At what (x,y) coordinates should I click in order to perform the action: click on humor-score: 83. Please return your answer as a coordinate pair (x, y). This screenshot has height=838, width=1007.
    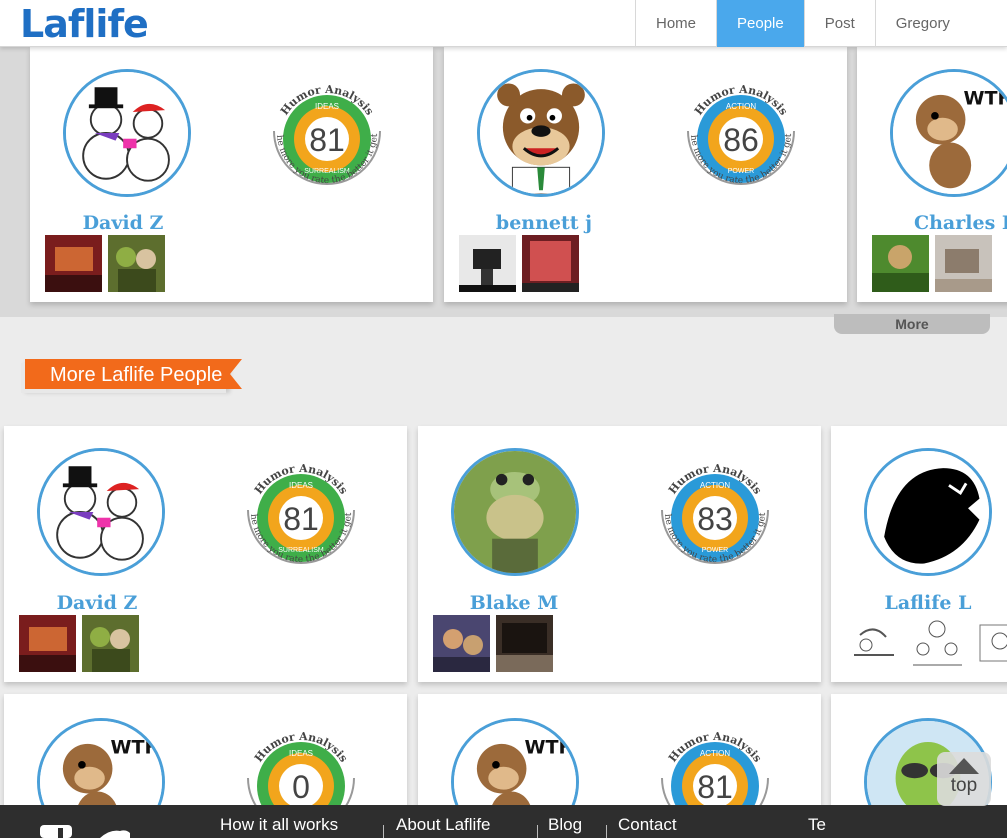
    Looking at the image, I should click on (715, 519).